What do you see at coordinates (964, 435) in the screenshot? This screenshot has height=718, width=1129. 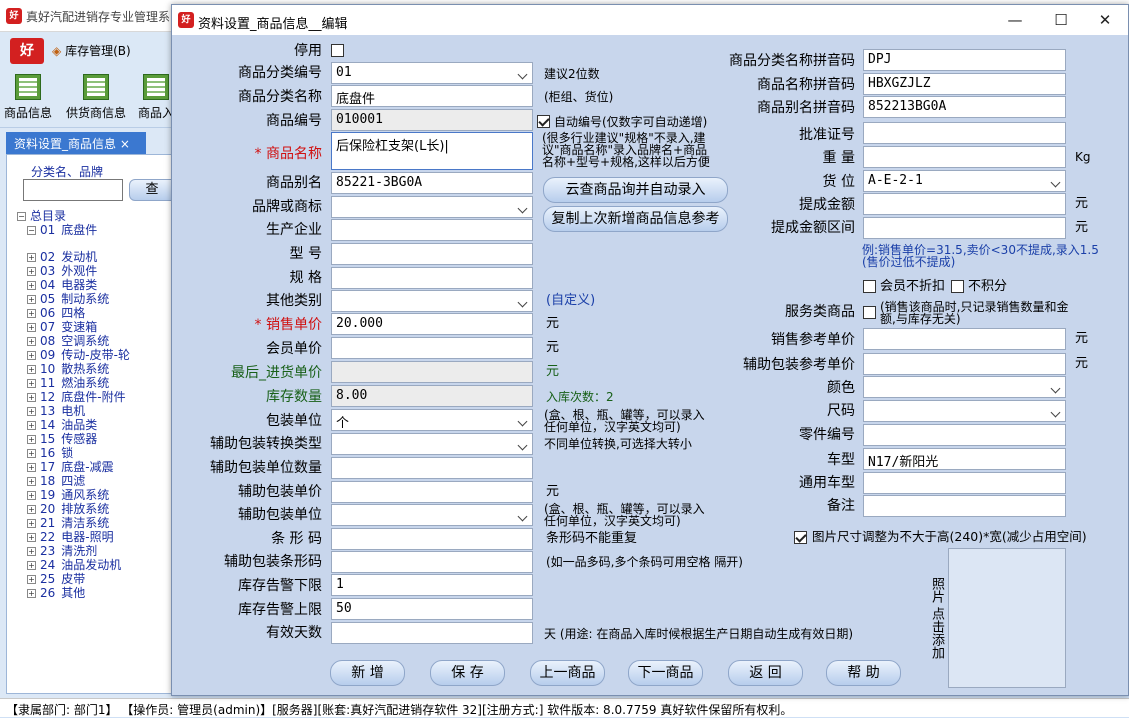 I see `part-no-input` at bounding box center [964, 435].